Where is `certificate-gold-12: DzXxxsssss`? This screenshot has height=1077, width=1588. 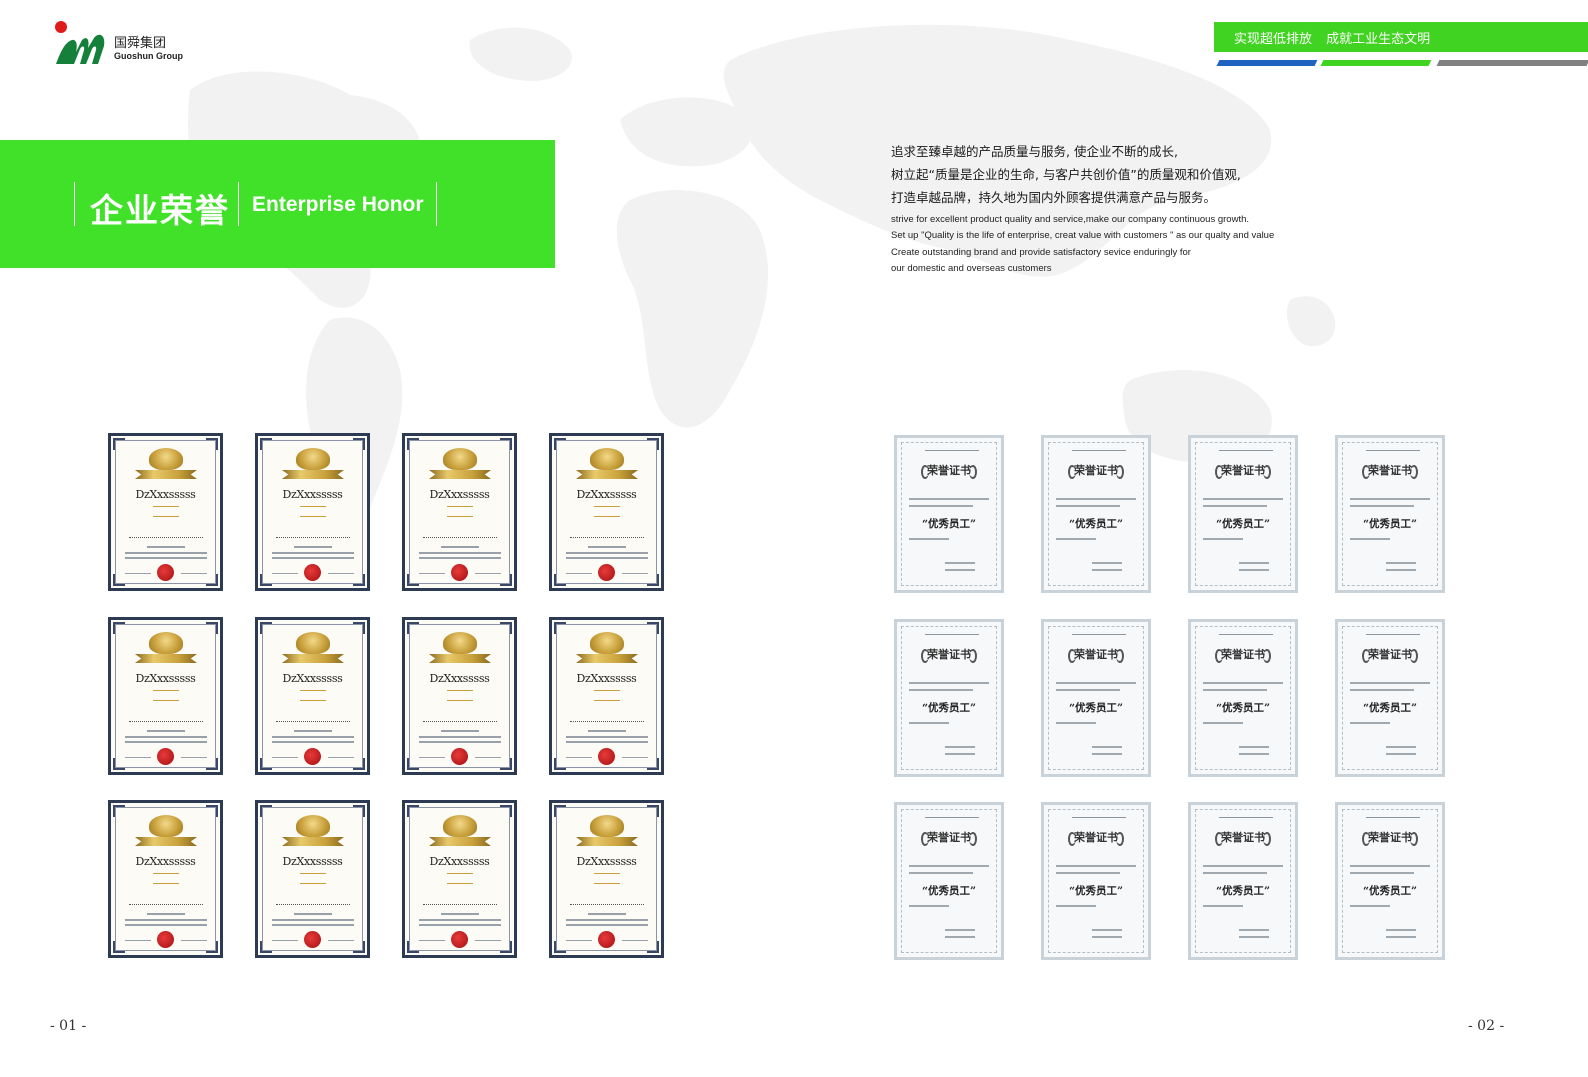 certificate-gold-12: DzXxxsssss is located at coordinates (606, 879).